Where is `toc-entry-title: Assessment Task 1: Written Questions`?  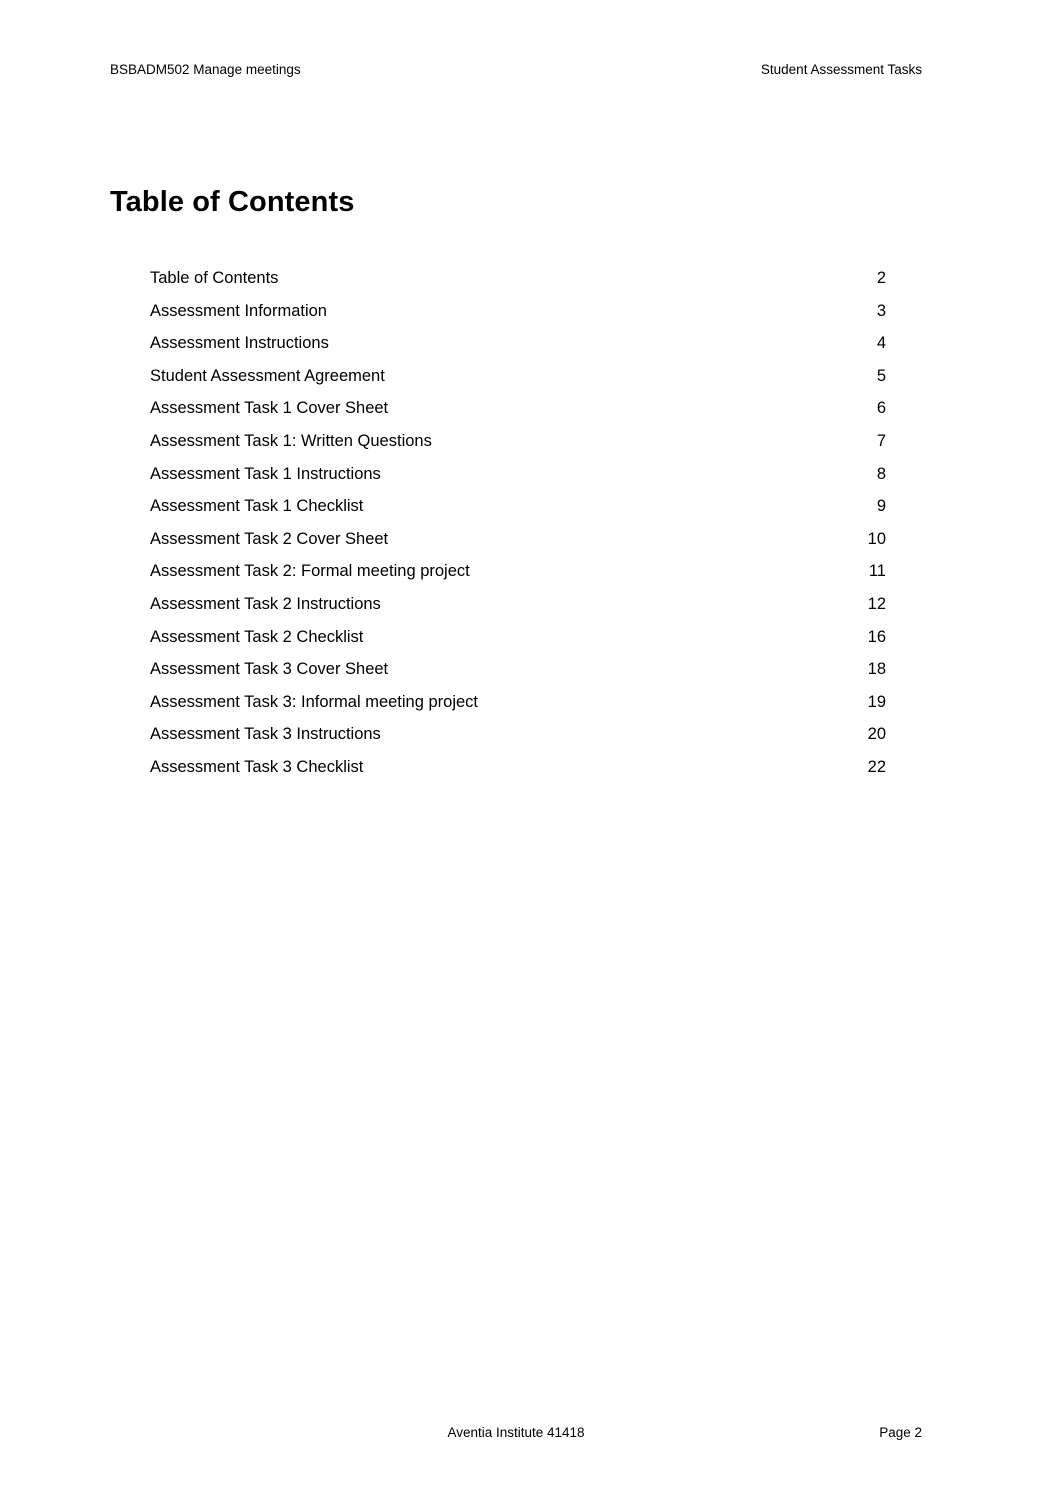 toc-entry-title: Assessment Task 1: Written Questions is located at coordinates (291, 440).